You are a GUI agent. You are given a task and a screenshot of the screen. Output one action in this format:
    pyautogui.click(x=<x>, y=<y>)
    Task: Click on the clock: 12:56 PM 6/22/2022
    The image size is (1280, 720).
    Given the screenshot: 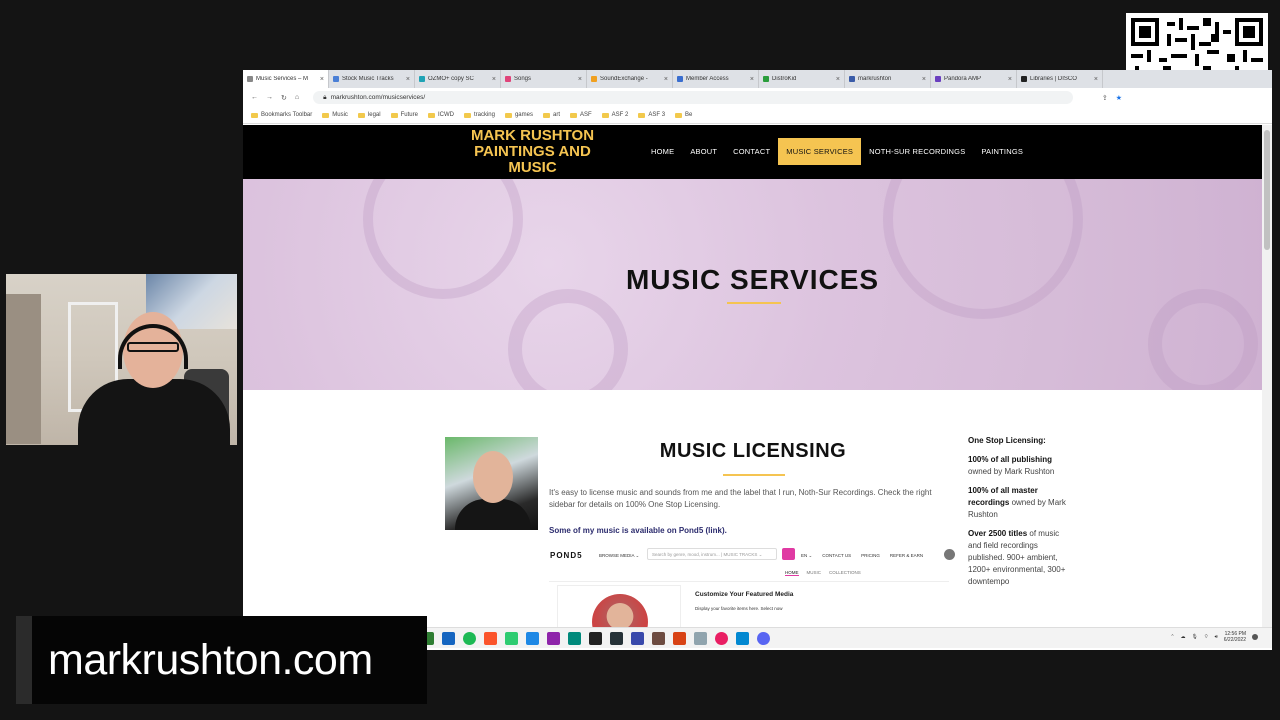 What is the action you would take?
    pyautogui.click(x=1235, y=637)
    